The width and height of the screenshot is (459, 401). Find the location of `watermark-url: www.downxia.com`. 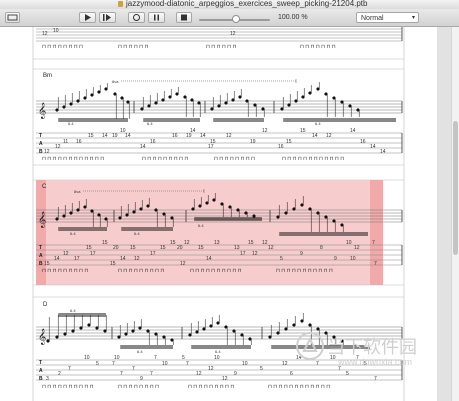

watermark-url: www.downxia.com is located at coordinates (375, 362).